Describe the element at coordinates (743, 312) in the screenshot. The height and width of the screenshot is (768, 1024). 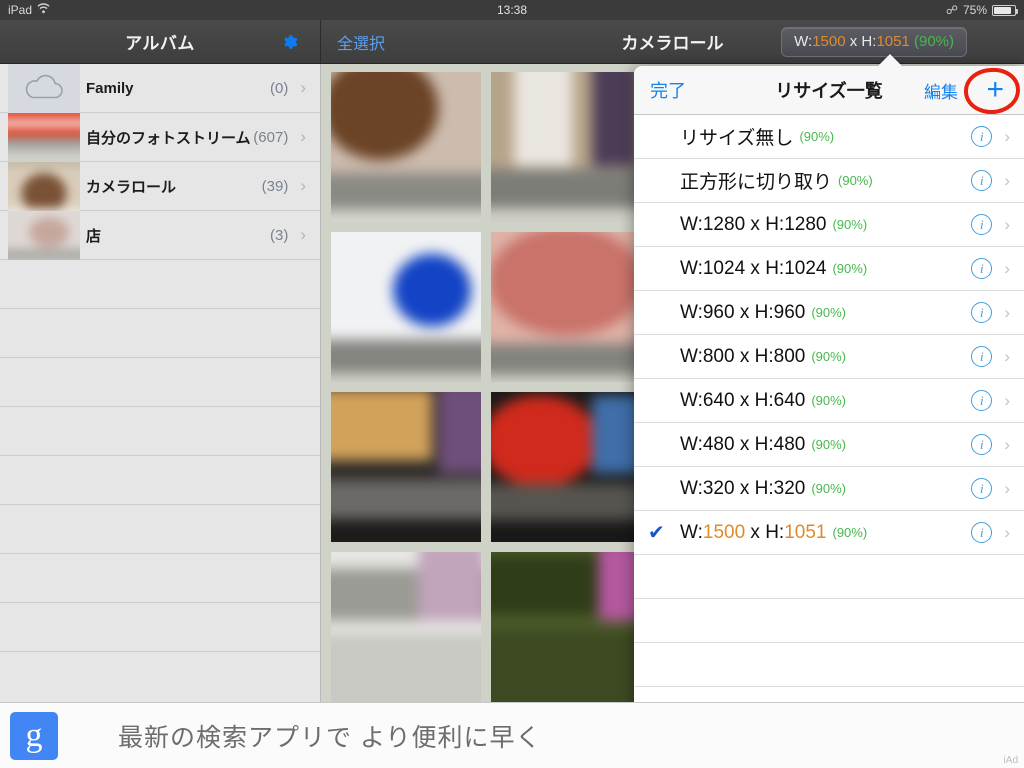
I see `resize-option-label: W:960 x H:960` at that location.